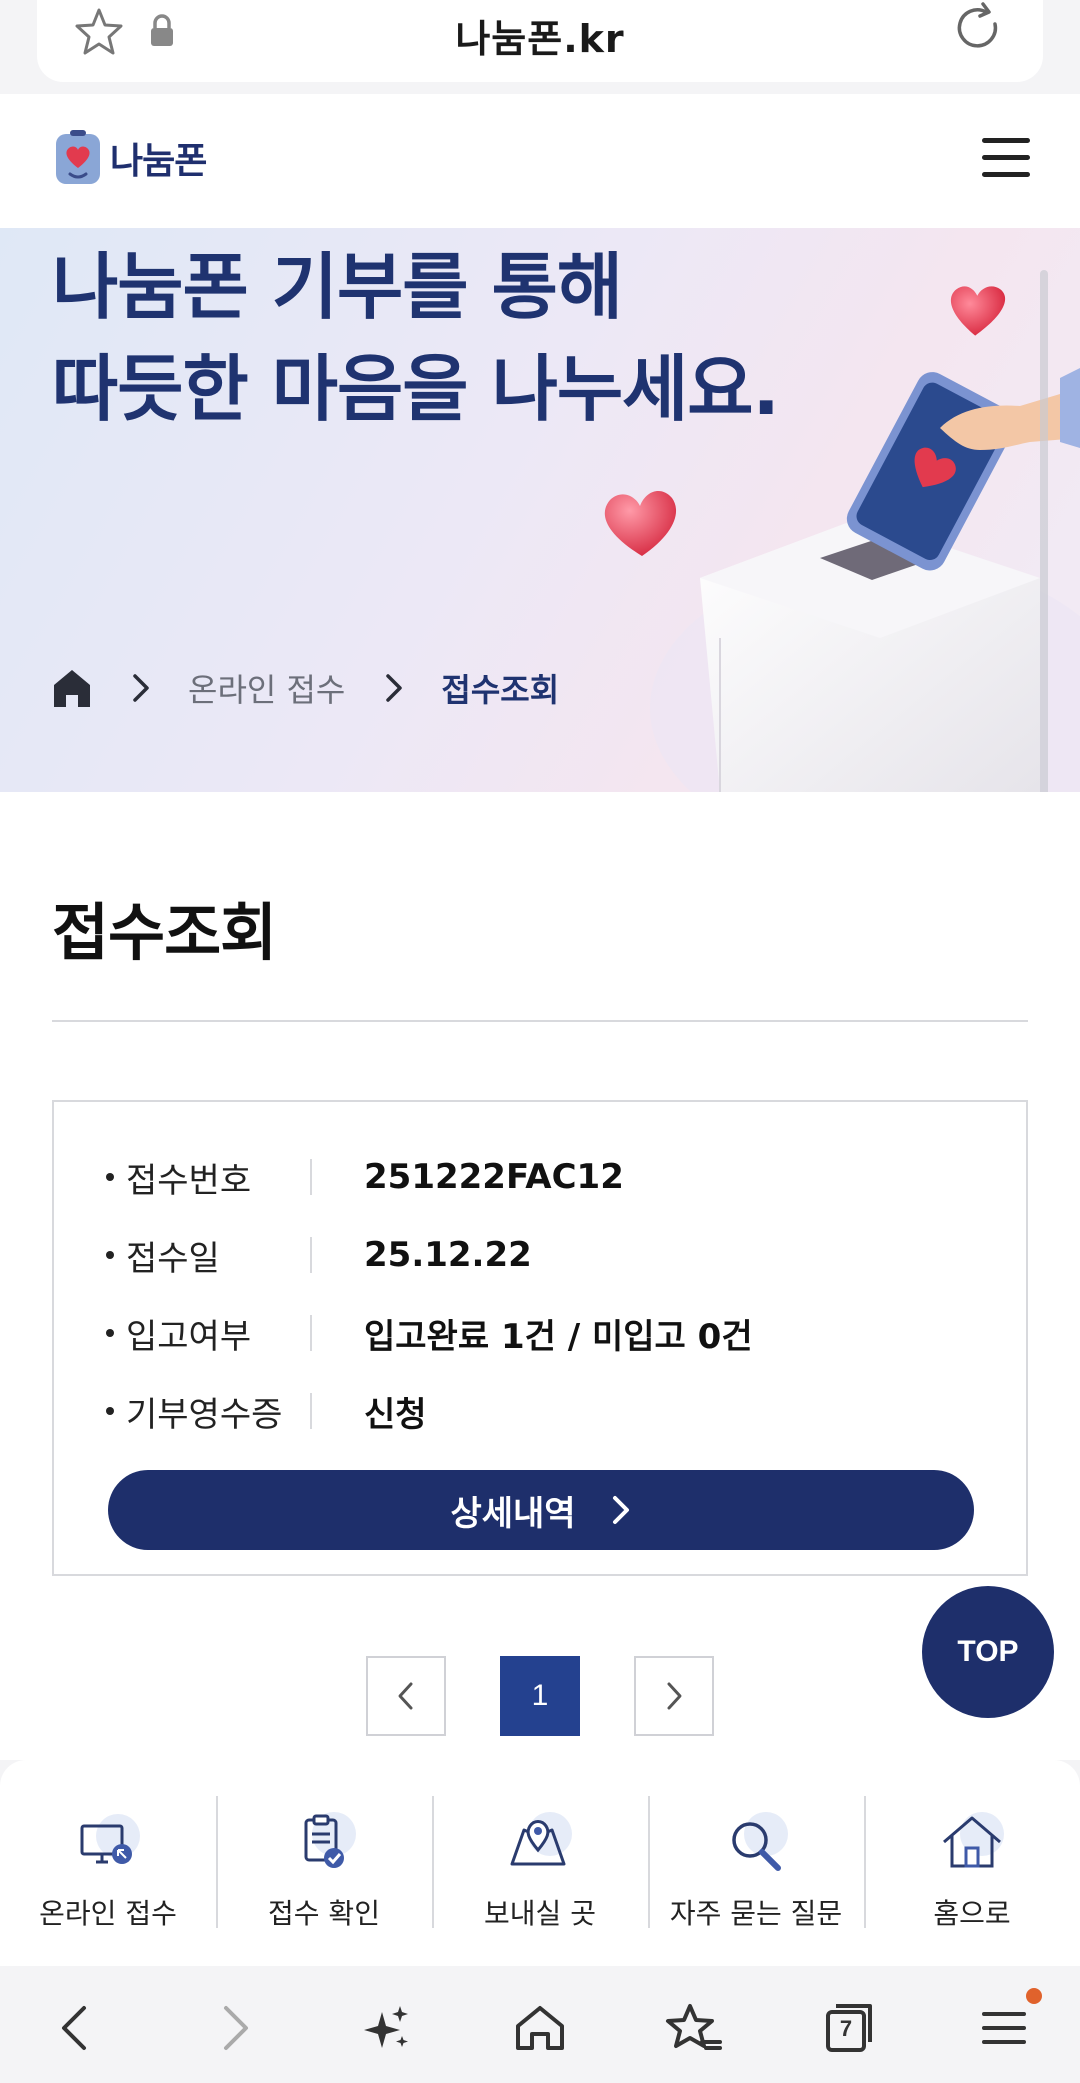  I want to click on title-divider, so click(540, 1021).